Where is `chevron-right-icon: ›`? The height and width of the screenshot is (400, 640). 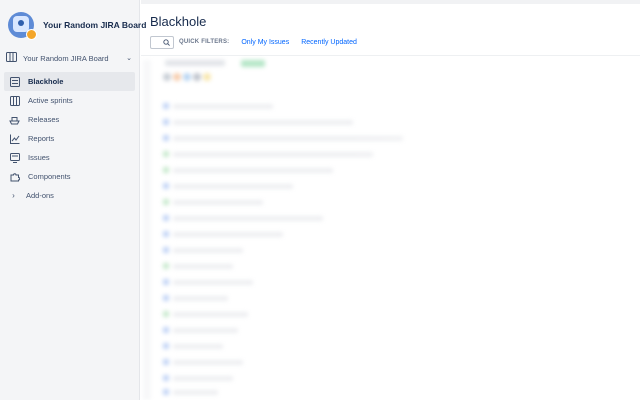 chevron-right-icon: › is located at coordinates (13, 195).